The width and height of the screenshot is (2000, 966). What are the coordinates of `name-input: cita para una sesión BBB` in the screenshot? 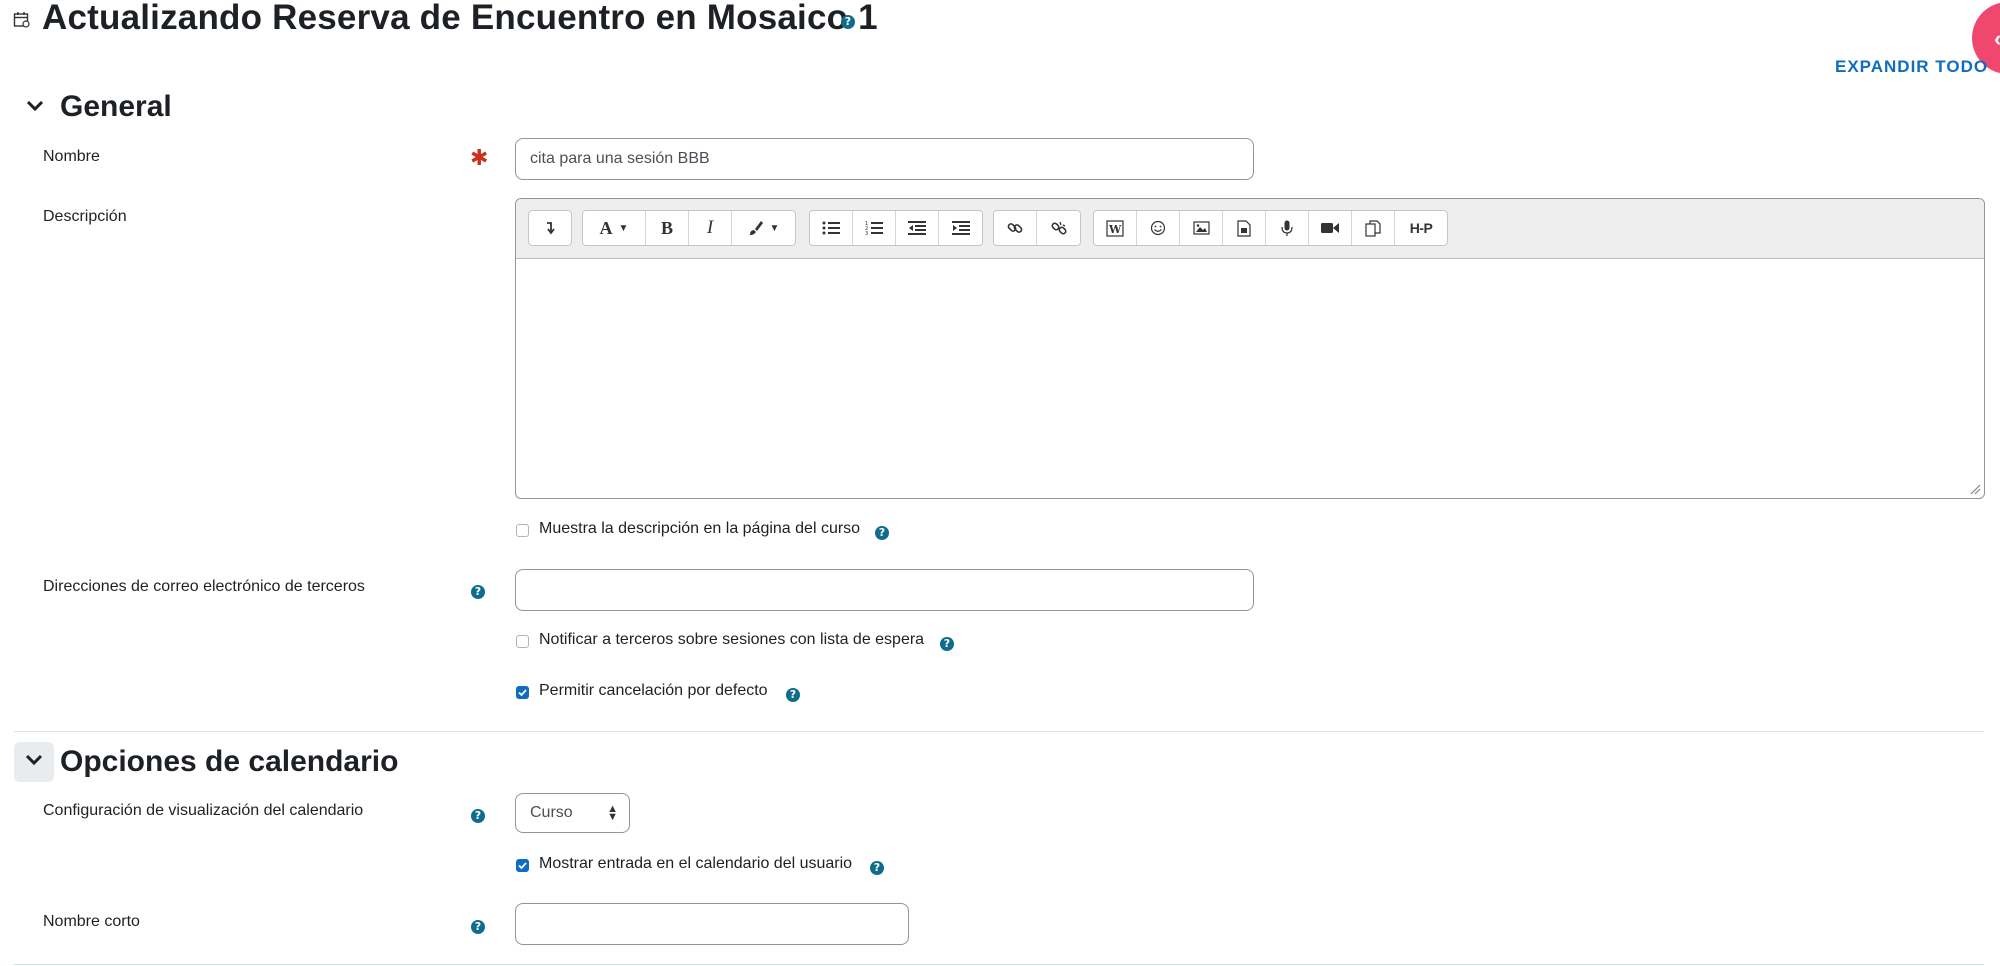 It's located at (884, 159).